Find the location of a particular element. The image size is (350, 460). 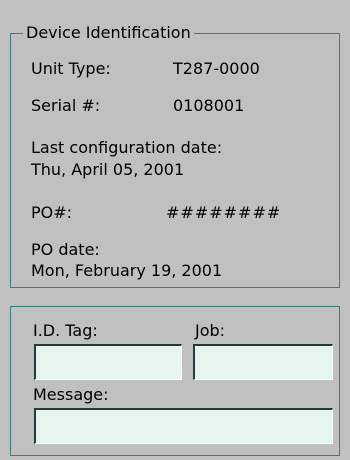

serial-row: Serial #: 0108001 is located at coordinates (137, 106).